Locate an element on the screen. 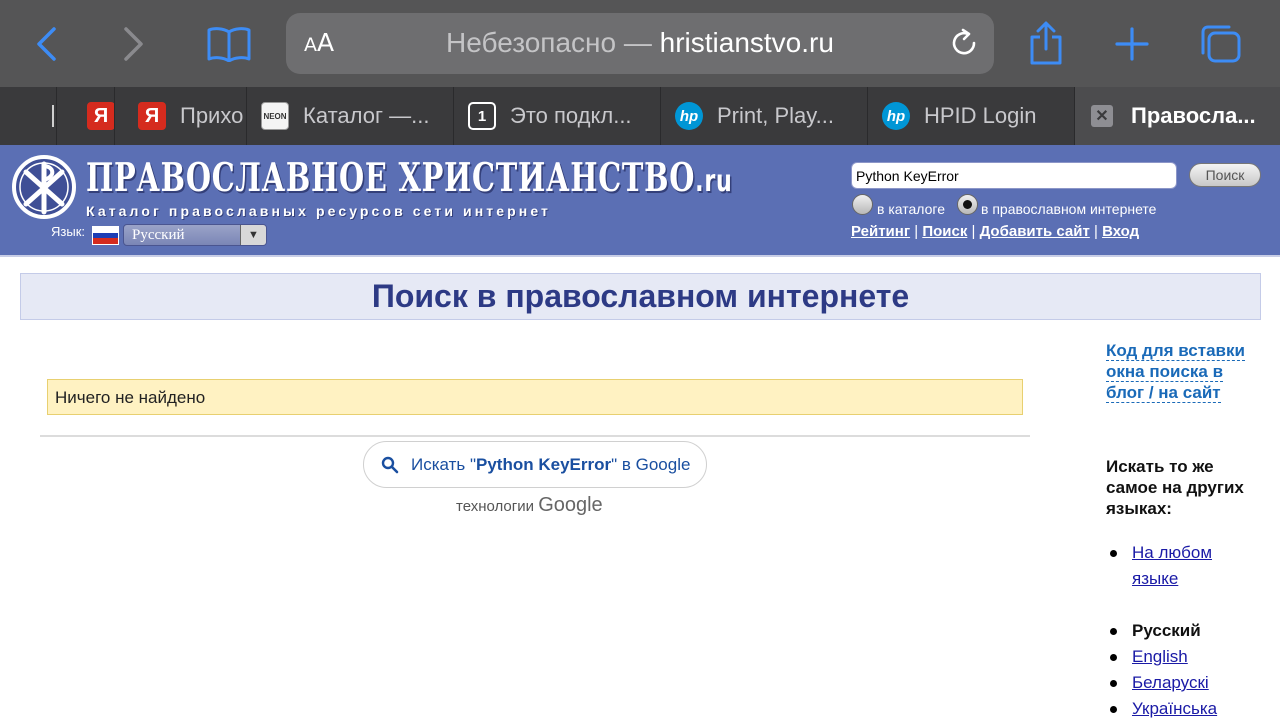 The image size is (1280, 722). language-link-belarusian: Беларускі is located at coordinates (1170, 682).